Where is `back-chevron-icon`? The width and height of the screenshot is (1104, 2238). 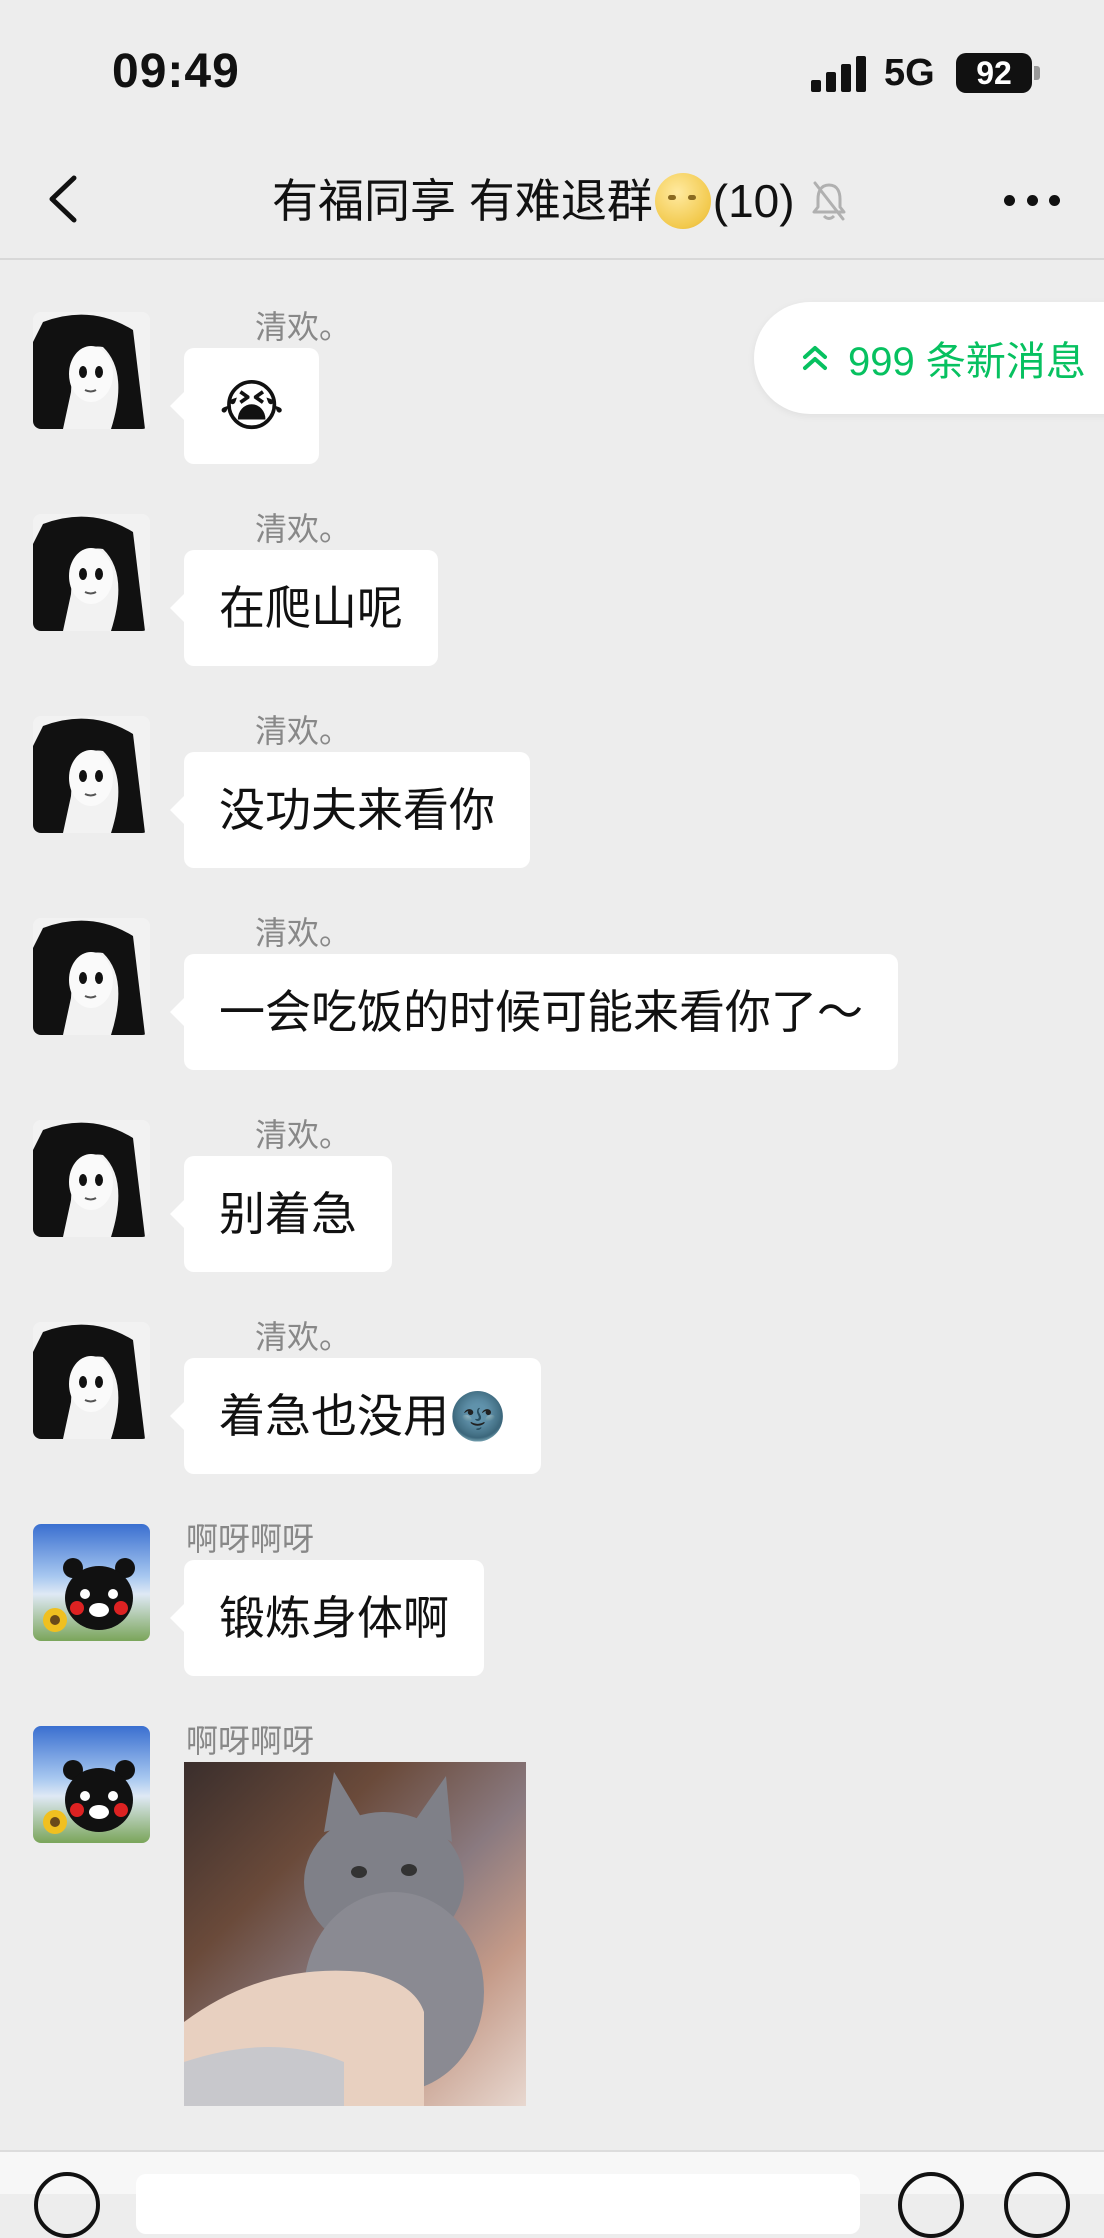 back-chevron-icon is located at coordinates (64, 199).